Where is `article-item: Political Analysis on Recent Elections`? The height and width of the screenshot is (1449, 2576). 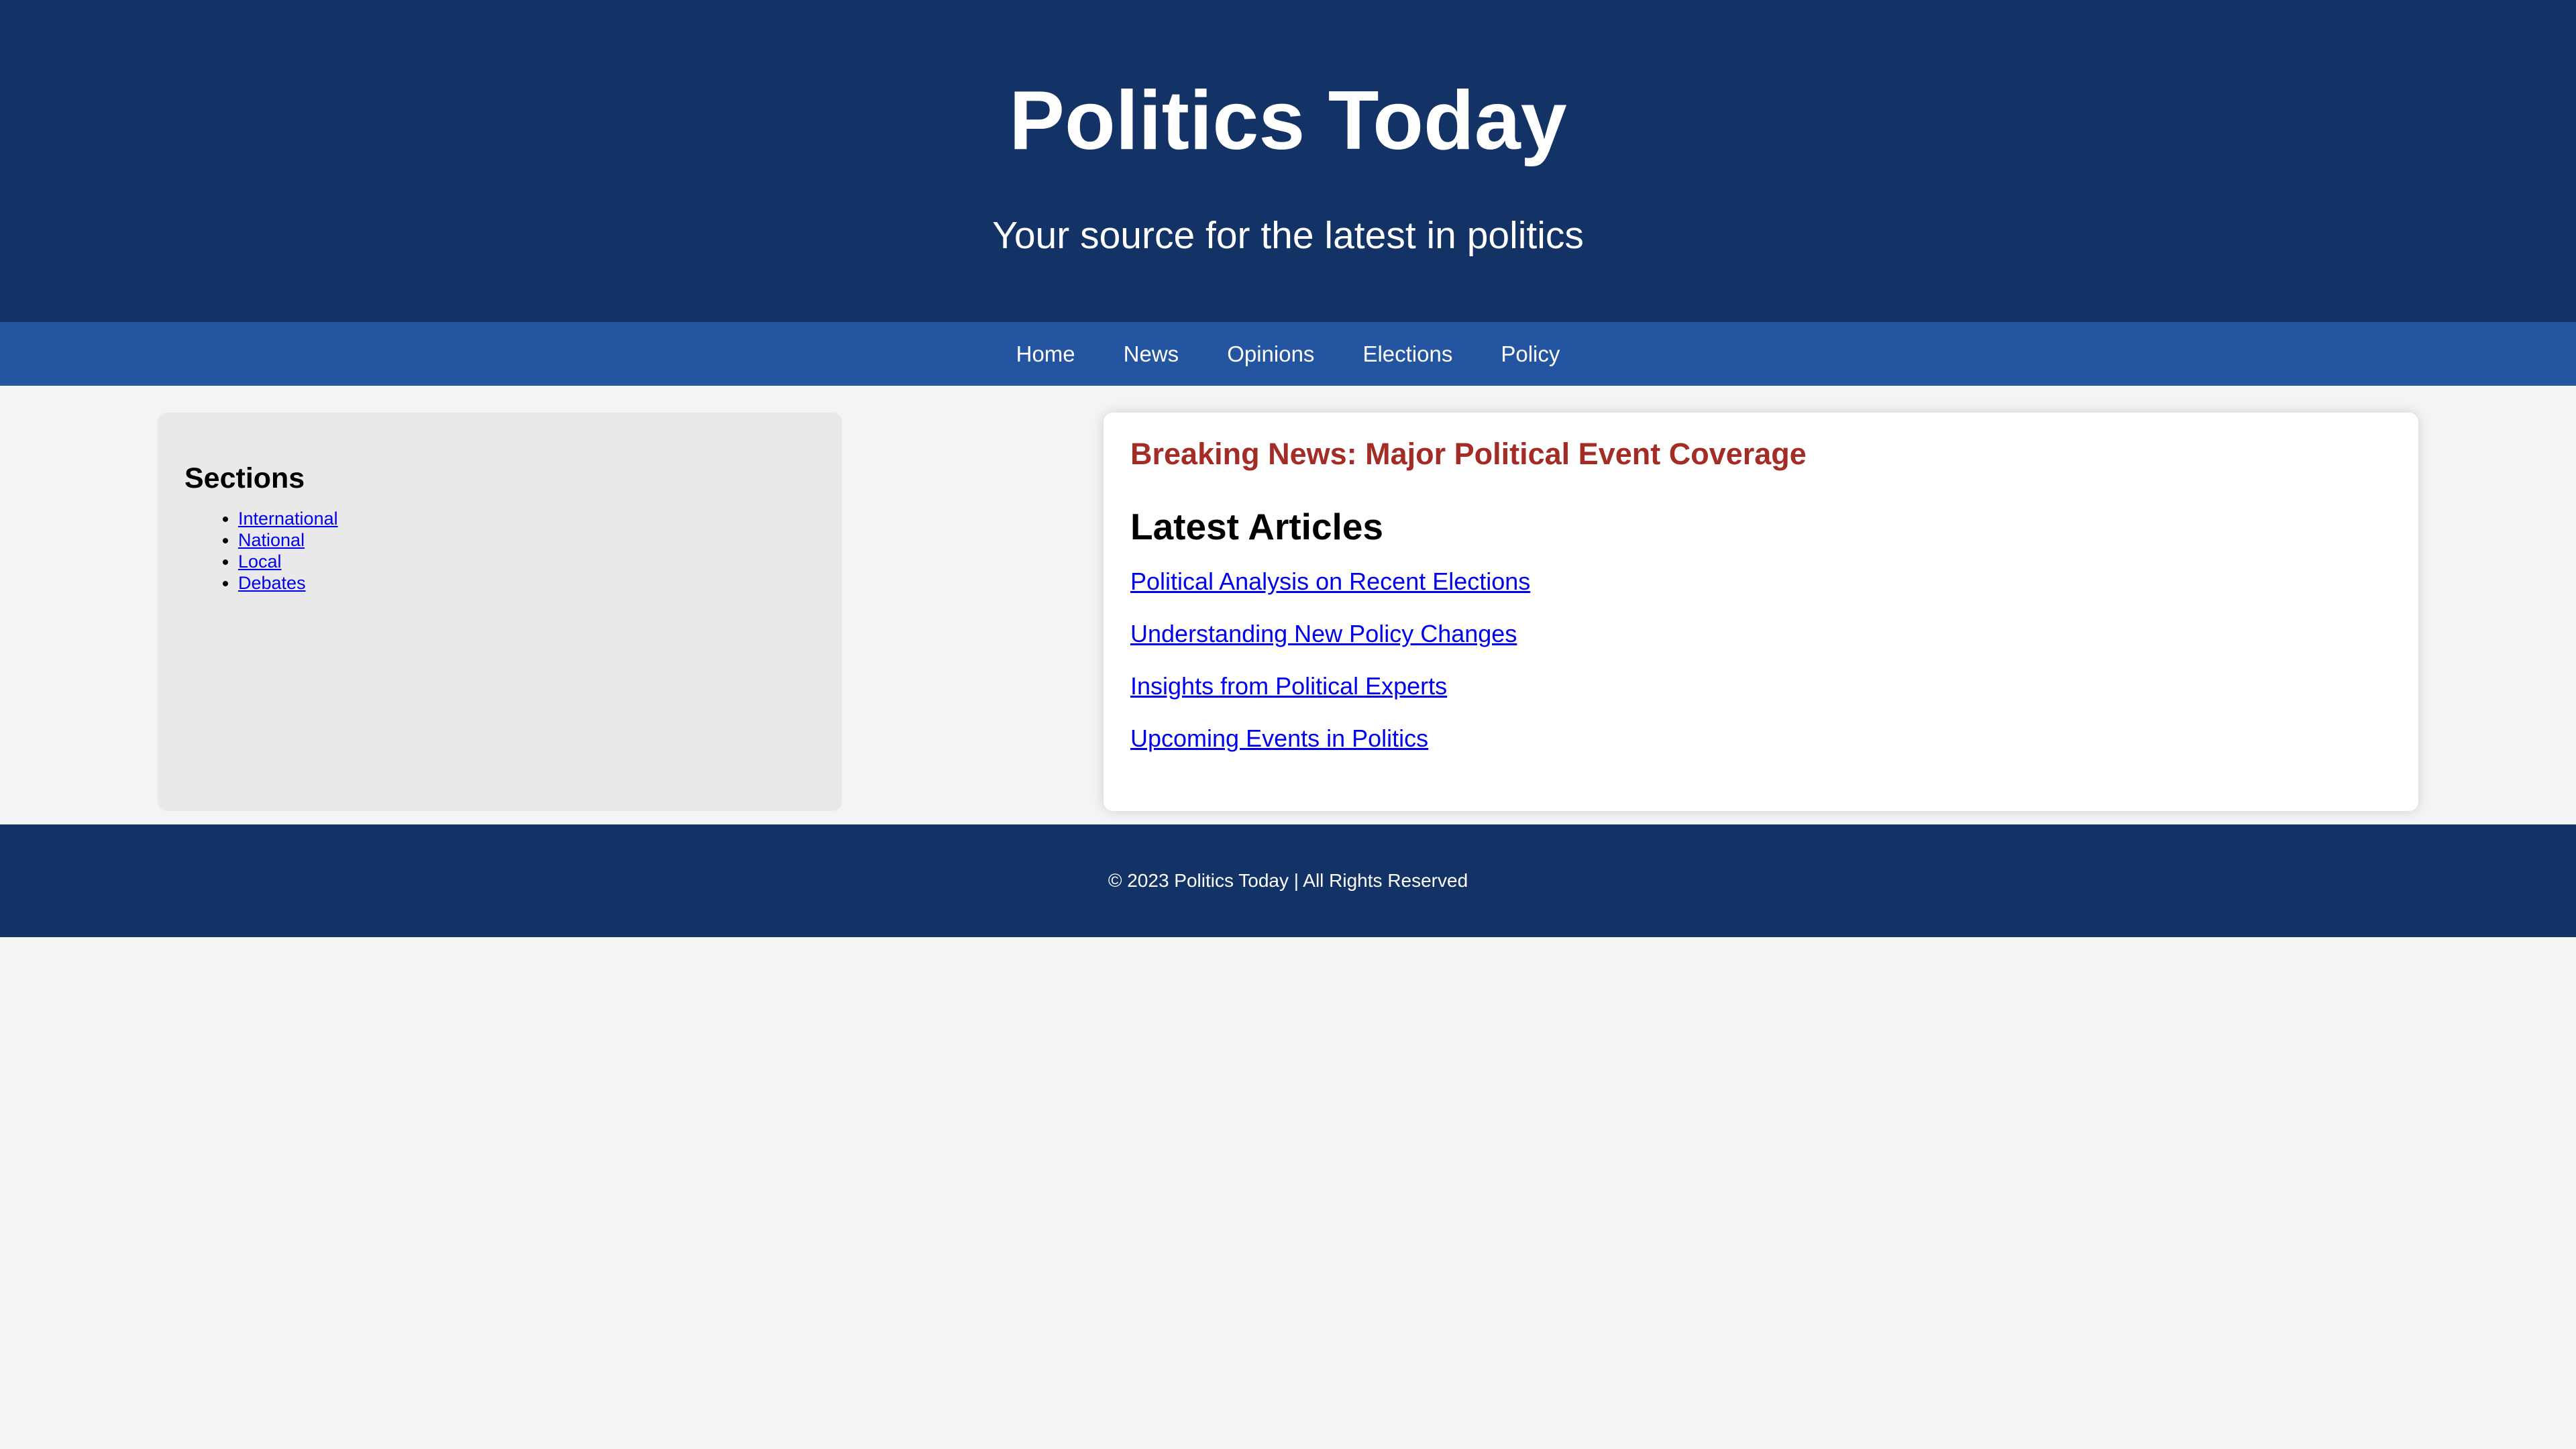
article-item: Political Analysis on Recent Elections is located at coordinates (1761, 582).